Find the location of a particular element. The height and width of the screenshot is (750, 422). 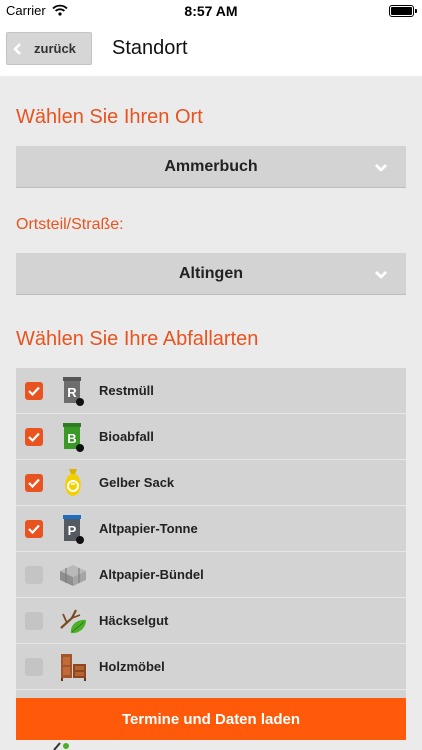

district-label: Ortsteil/Straße: is located at coordinates (70, 224).